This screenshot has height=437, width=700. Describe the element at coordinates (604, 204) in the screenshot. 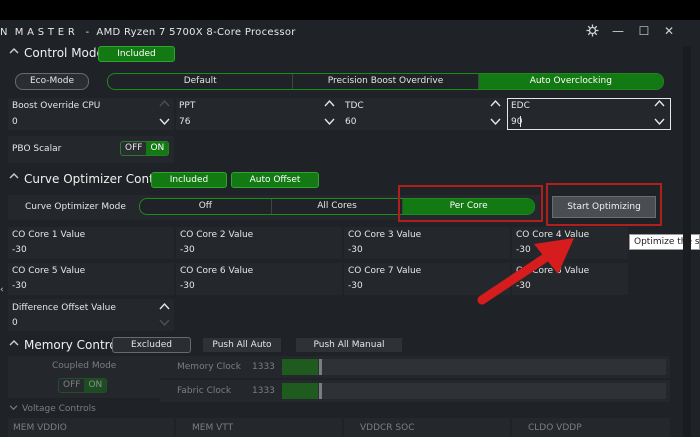

I see `start-optimizing-highlight` at that location.